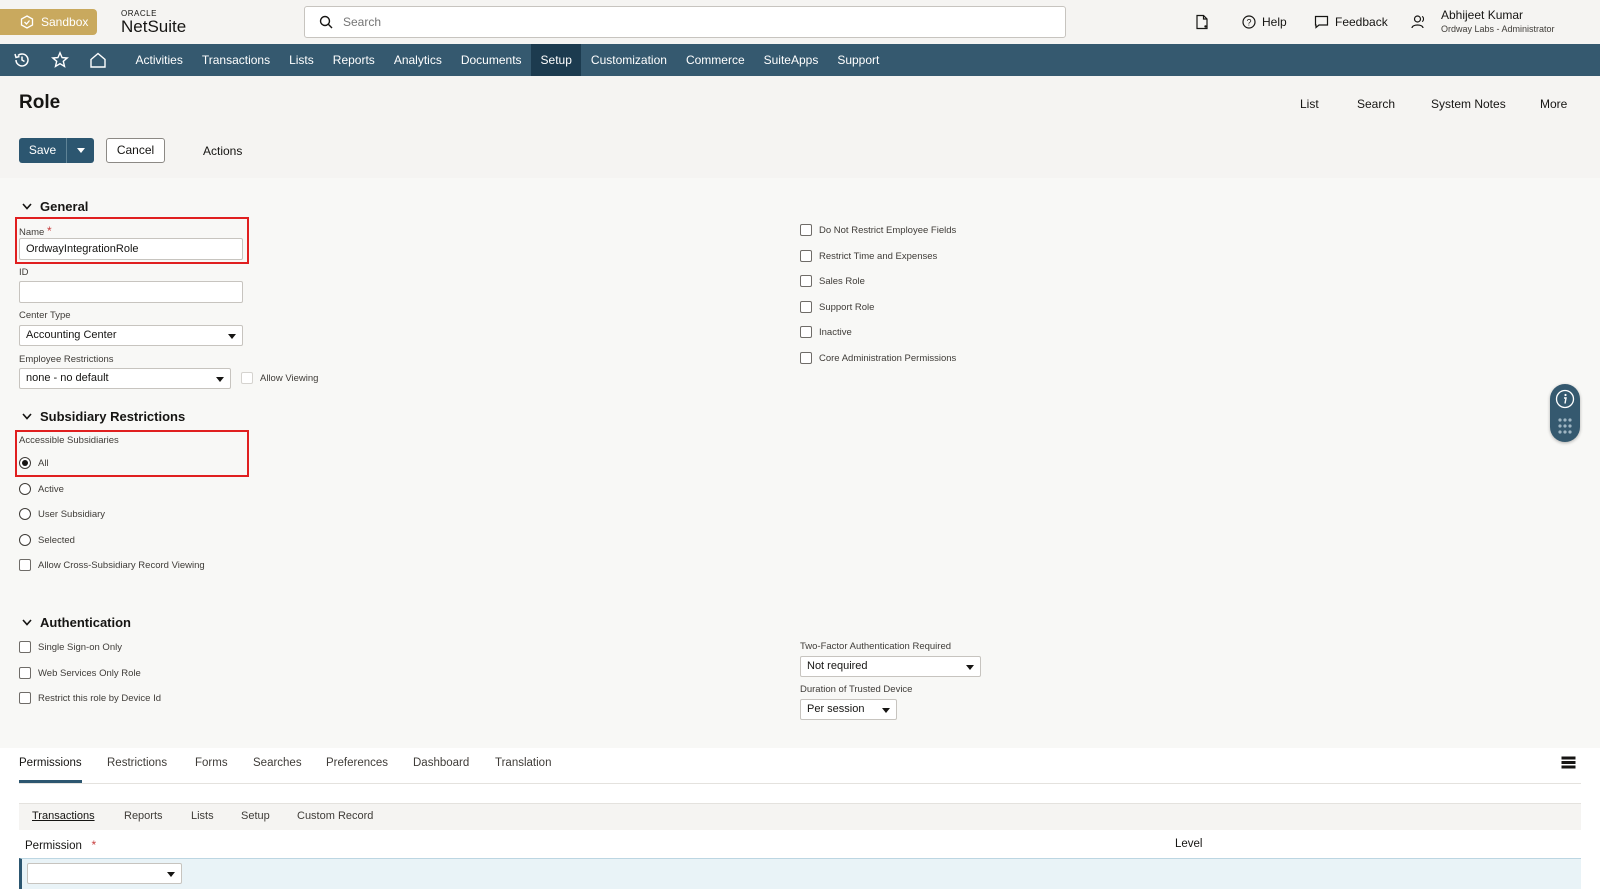 This screenshot has height=889, width=1600. Describe the element at coordinates (131, 335) in the screenshot. I see `center-type-select: Accounting Center` at that location.